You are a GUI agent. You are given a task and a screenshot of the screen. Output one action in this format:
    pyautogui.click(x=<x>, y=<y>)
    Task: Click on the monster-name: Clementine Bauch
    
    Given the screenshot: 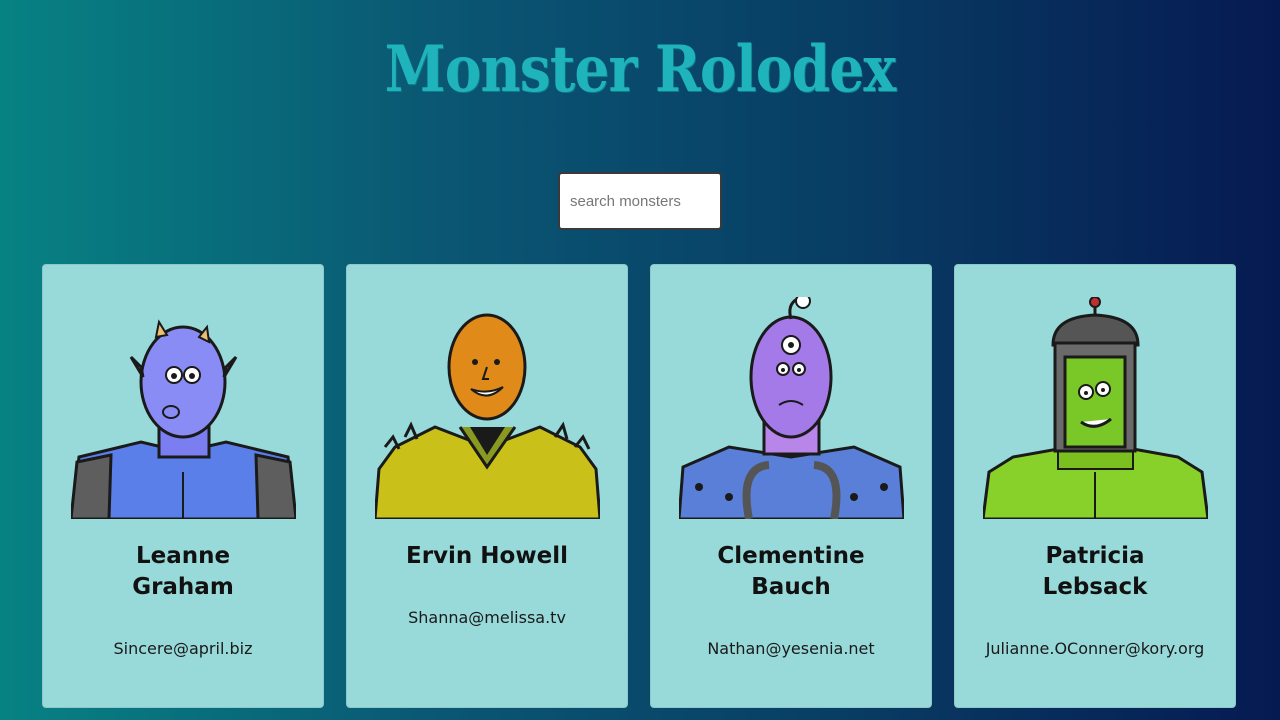 What is the action you would take?
    pyautogui.click(x=791, y=571)
    